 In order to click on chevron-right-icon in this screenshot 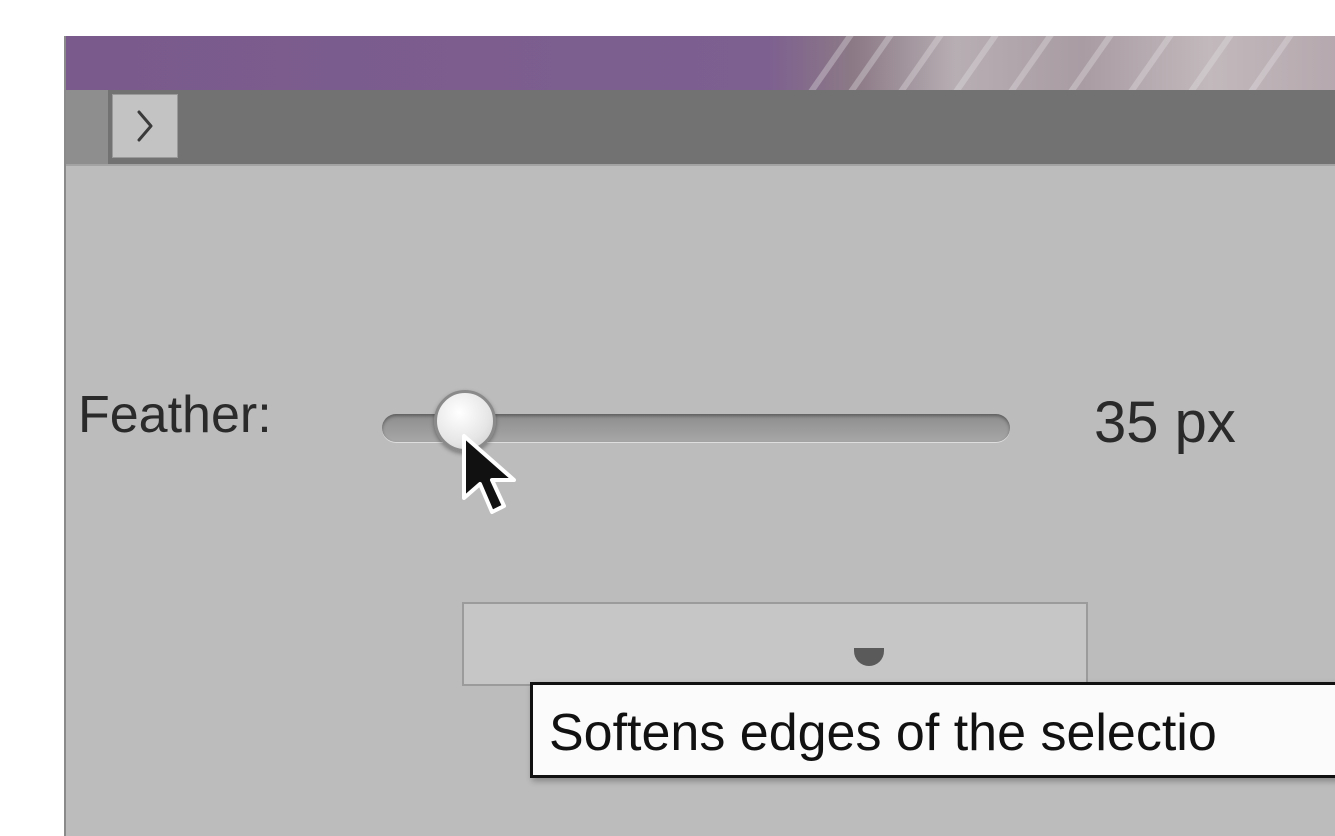, I will do `click(145, 126)`.